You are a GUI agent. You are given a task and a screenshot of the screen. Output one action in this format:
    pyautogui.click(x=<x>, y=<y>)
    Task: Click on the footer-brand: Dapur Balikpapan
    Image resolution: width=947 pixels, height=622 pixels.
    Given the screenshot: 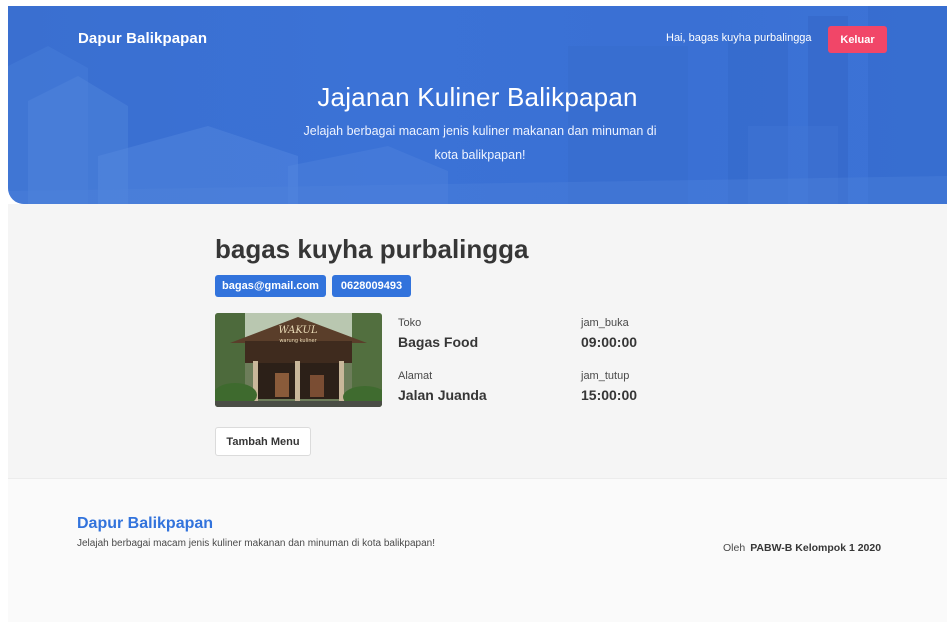 What is the action you would take?
    pyautogui.click(x=145, y=523)
    